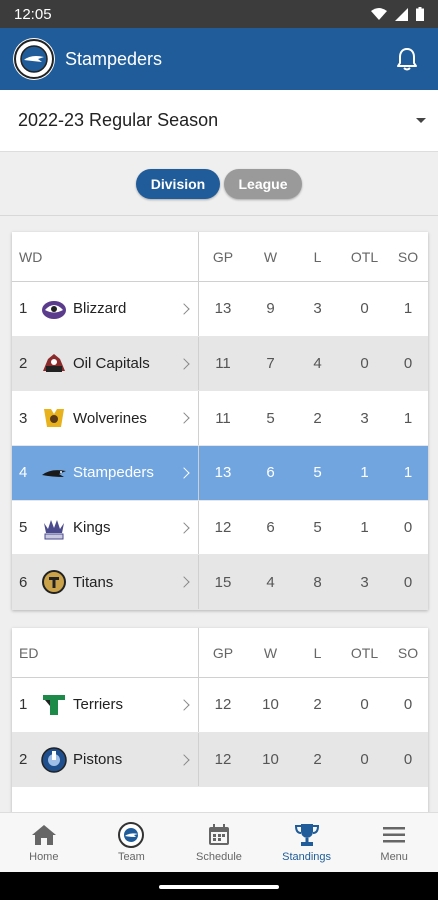 Image resolution: width=438 pixels, height=900 pixels. I want to click on titans-logo-icon, so click(54, 582).